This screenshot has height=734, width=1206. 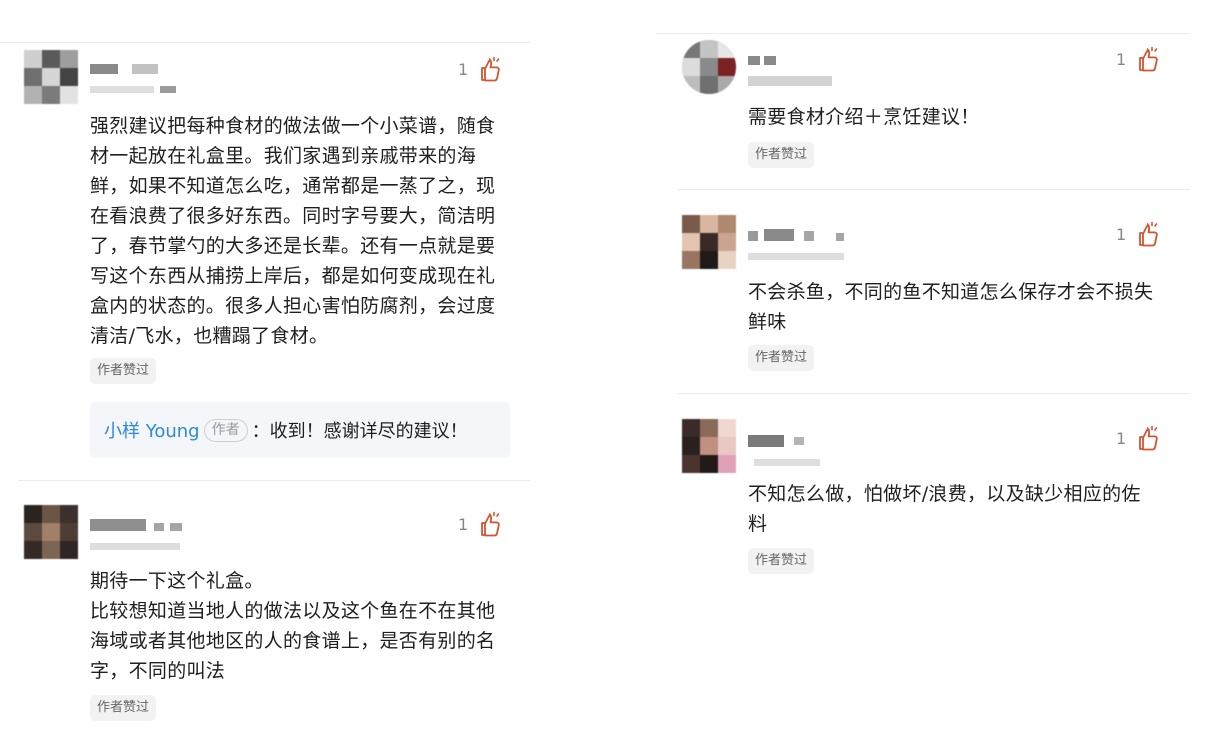 What do you see at coordinates (359, 431) in the screenshot?
I see `reply-text: ：收到！感谢详尽的建议！` at bounding box center [359, 431].